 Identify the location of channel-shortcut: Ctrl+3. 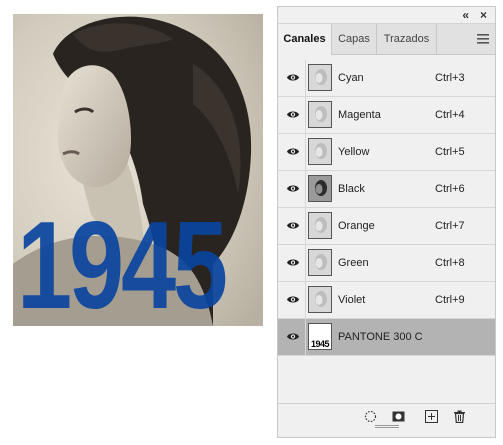
(450, 78).